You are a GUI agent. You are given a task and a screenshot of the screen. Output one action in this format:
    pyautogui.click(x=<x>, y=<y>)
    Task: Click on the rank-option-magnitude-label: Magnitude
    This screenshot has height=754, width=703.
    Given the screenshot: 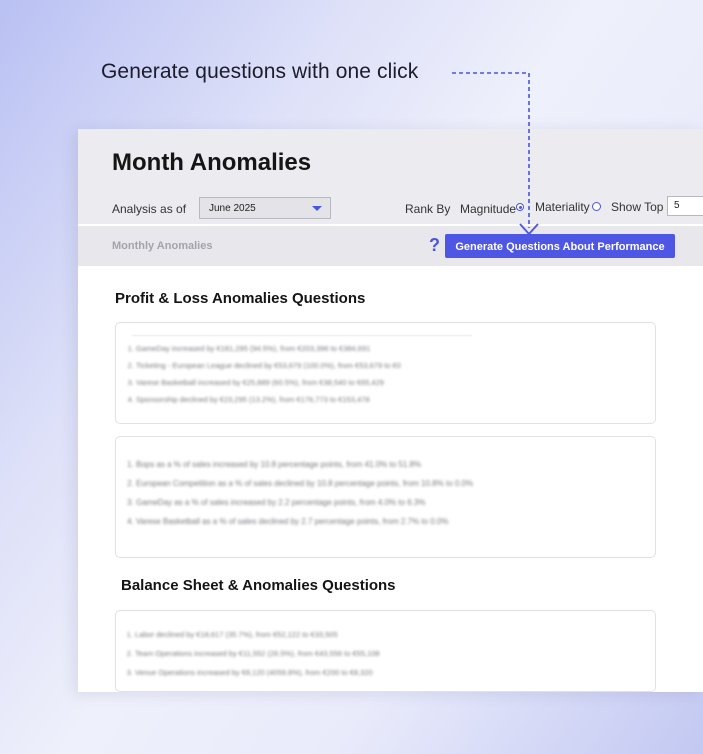 What is the action you would take?
    pyautogui.click(x=488, y=209)
    